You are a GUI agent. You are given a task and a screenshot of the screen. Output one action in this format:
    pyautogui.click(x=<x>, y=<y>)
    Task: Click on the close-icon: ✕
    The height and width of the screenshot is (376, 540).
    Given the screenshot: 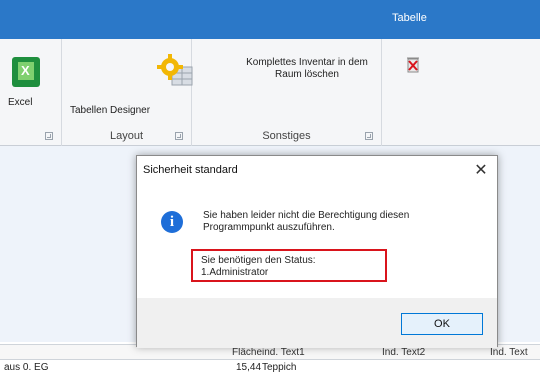 What is the action you would take?
    pyautogui.click(x=481, y=171)
    